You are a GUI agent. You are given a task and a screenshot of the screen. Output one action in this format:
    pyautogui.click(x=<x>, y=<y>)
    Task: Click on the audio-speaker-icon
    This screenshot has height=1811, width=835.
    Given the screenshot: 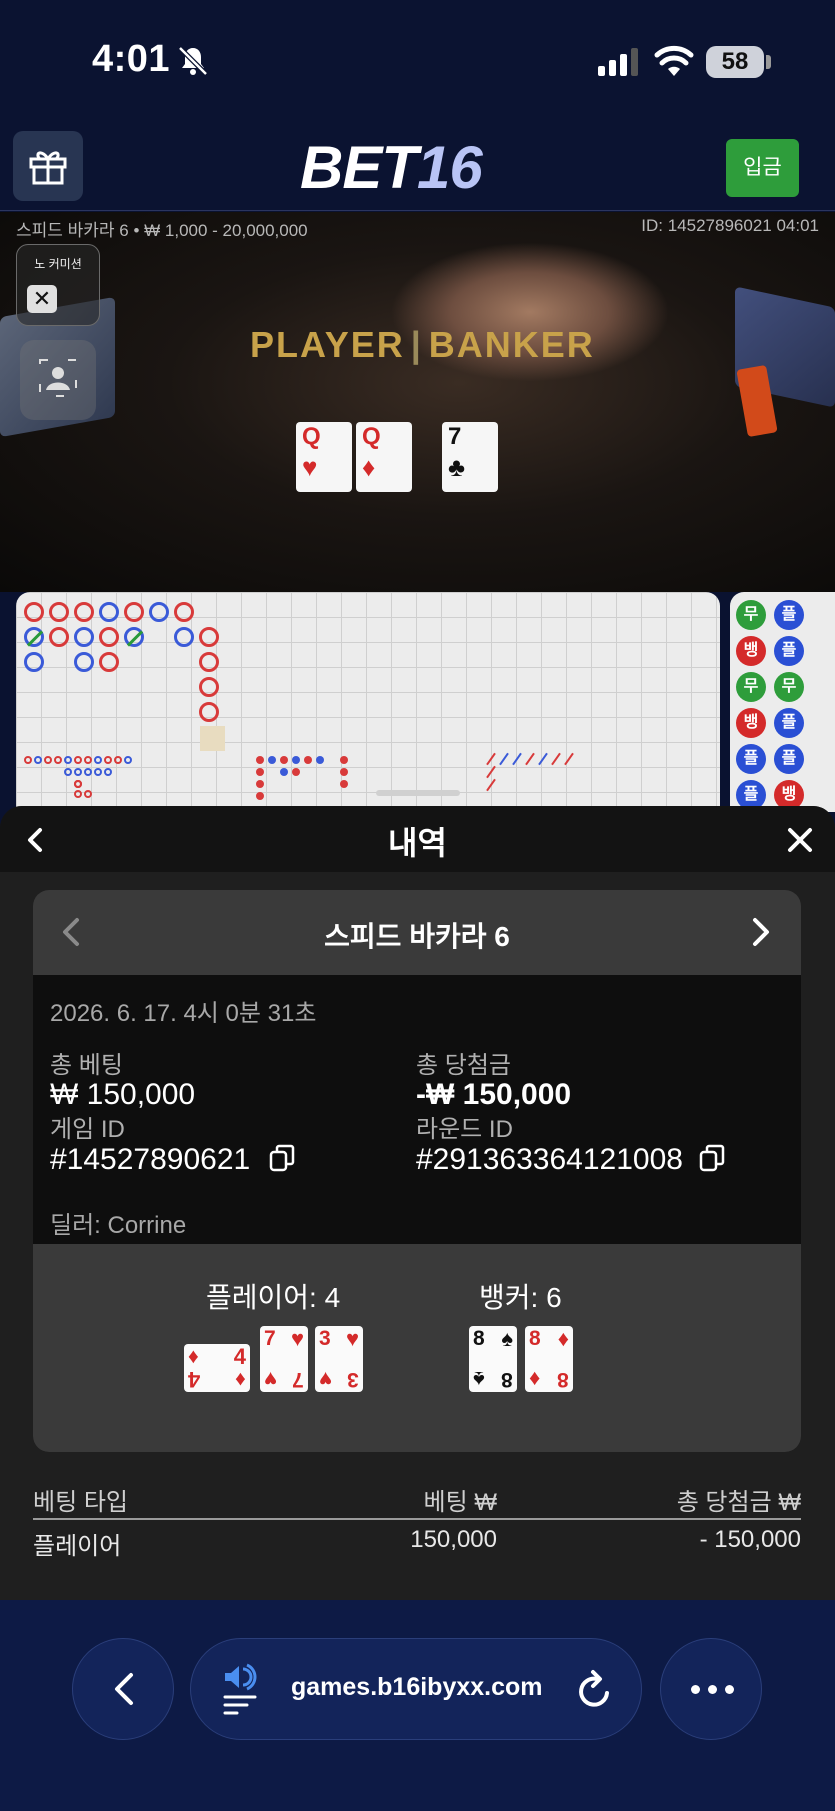 What is the action you would take?
    pyautogui.click(x=240, y=1689)
    